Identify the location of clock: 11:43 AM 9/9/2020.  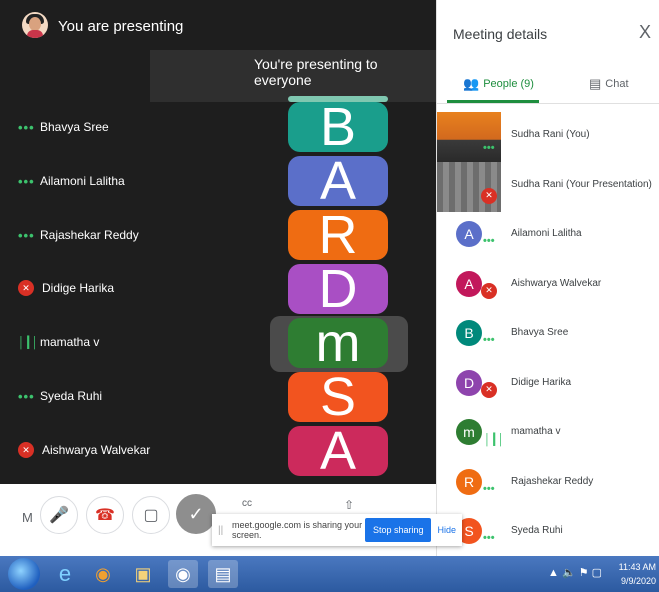
(635, 574).